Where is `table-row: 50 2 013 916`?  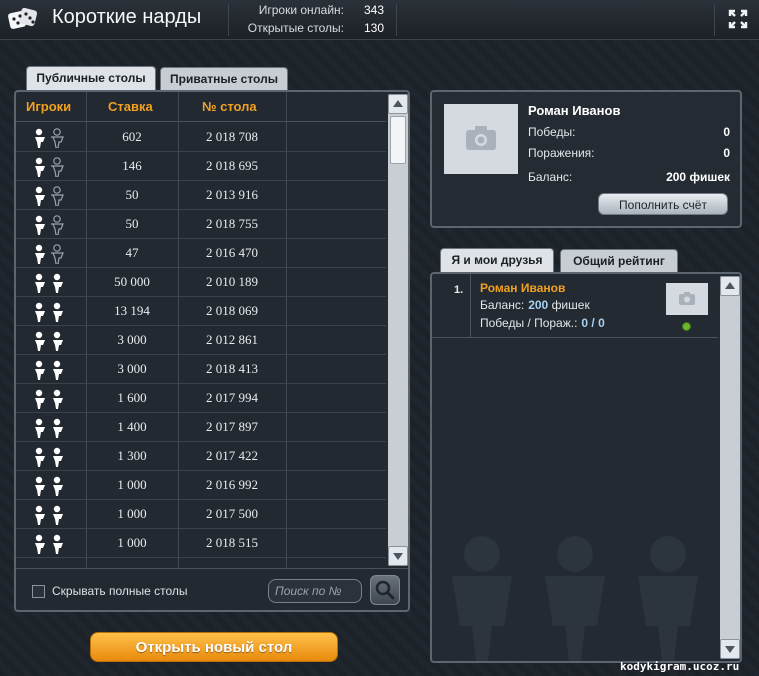 table-row: 50 2 013 916 is located at coordinates (201, 195).